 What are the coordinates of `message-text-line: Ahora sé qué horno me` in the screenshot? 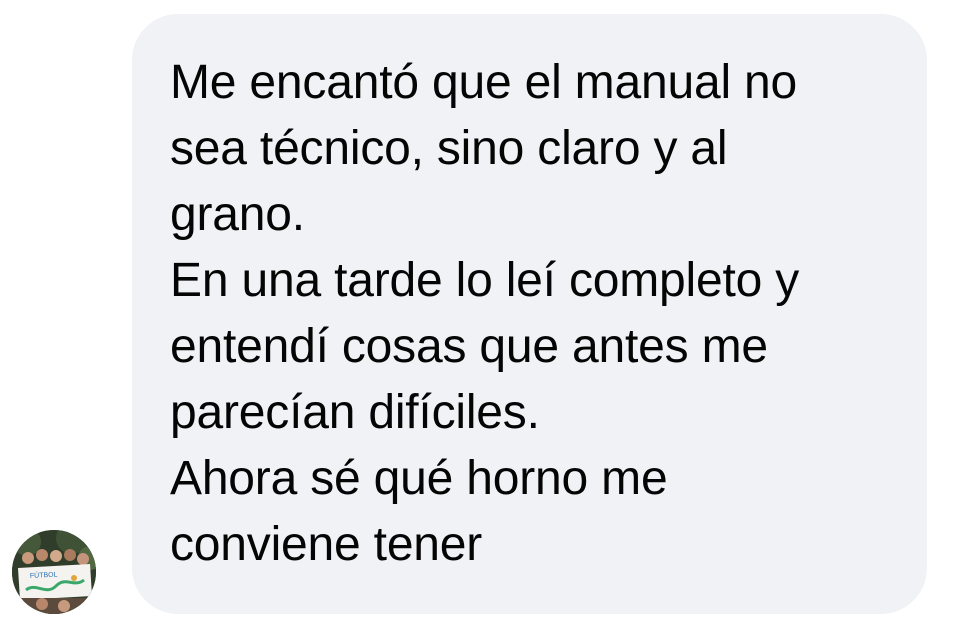 It's located at (419, 478).